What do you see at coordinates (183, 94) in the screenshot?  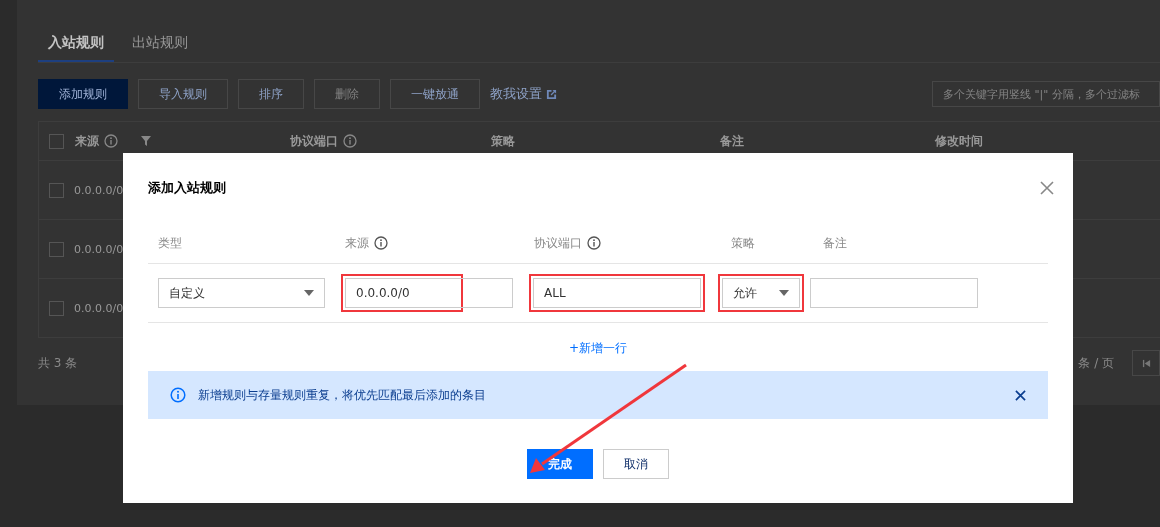 I see `toolbar-button: 导入规则` at bounding box center [183, 94].